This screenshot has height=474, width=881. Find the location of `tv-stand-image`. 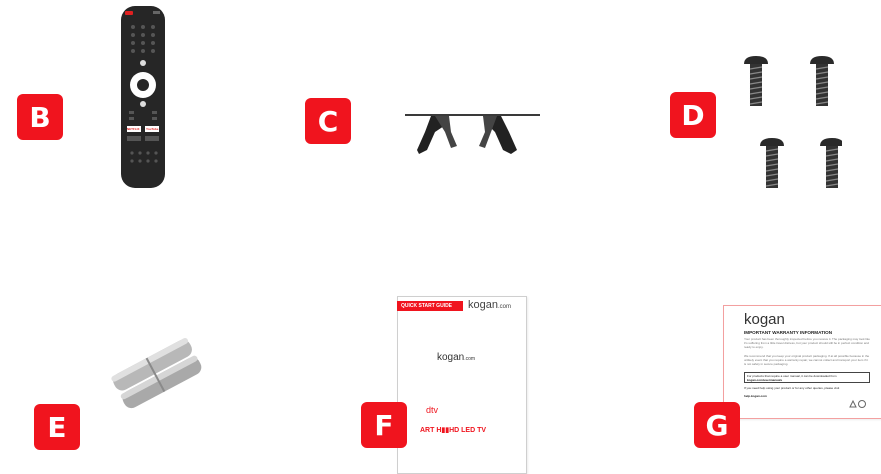

tv-stand-image is located at coordinates (472, 134).